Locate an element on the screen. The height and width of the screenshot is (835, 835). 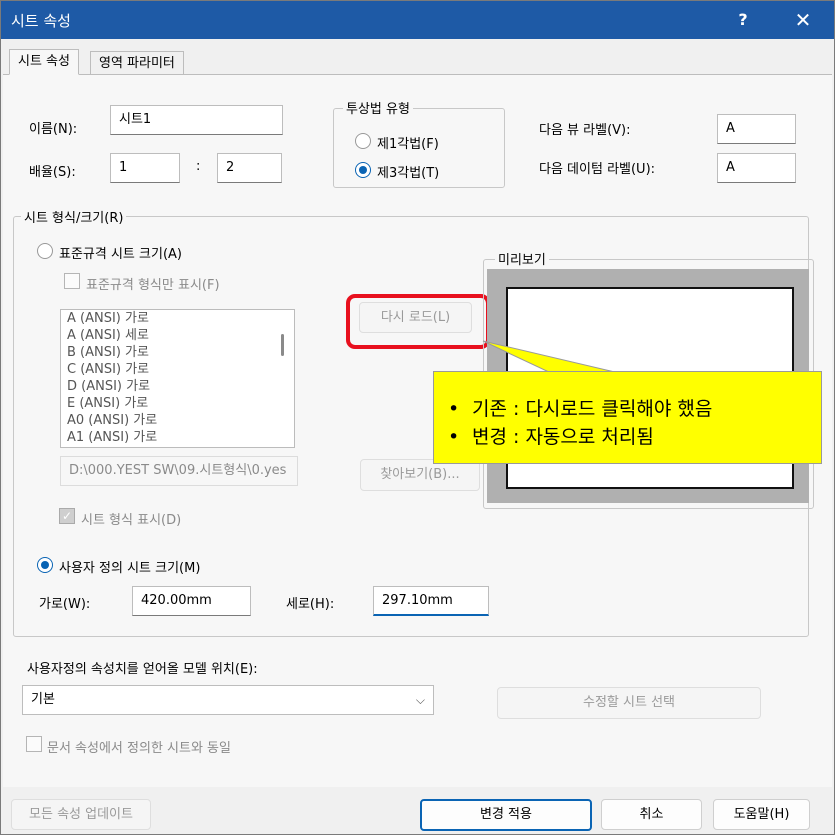
name-label: 이름(N): is located at coordinates (53, 129).